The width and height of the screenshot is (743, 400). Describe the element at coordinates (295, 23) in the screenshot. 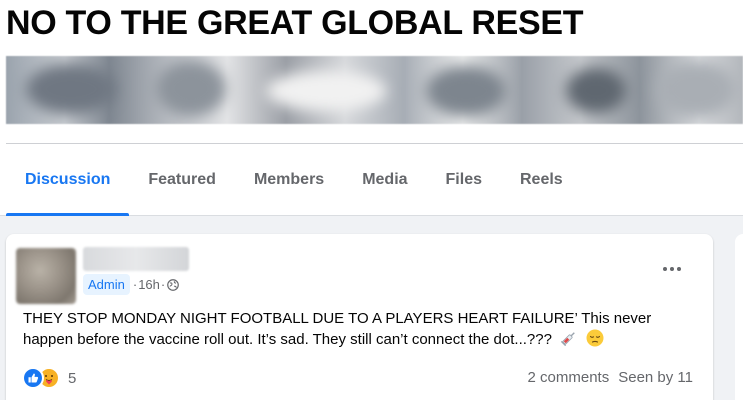

I see `group-title: NO TO THE GREAT GLOBAL RESET` at that location.